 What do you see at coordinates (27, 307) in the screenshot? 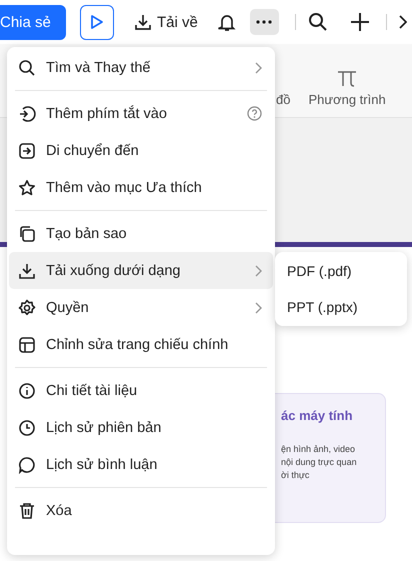
I see `gear-icon` at bounding box center [27, 307].